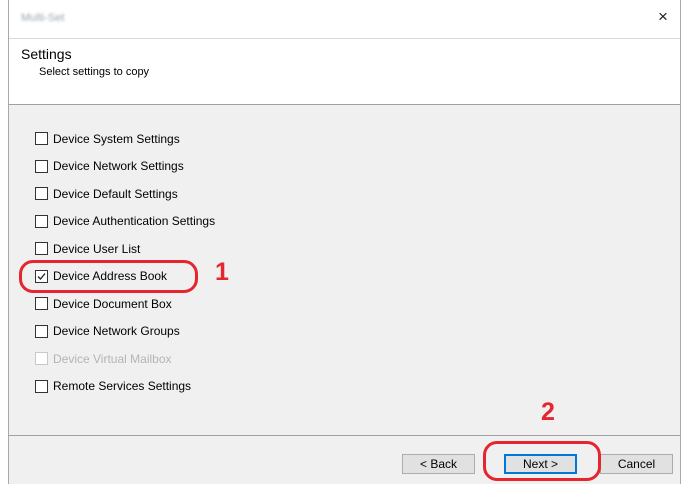  I want to click on step-1-marker: 1, so click(222, 272).